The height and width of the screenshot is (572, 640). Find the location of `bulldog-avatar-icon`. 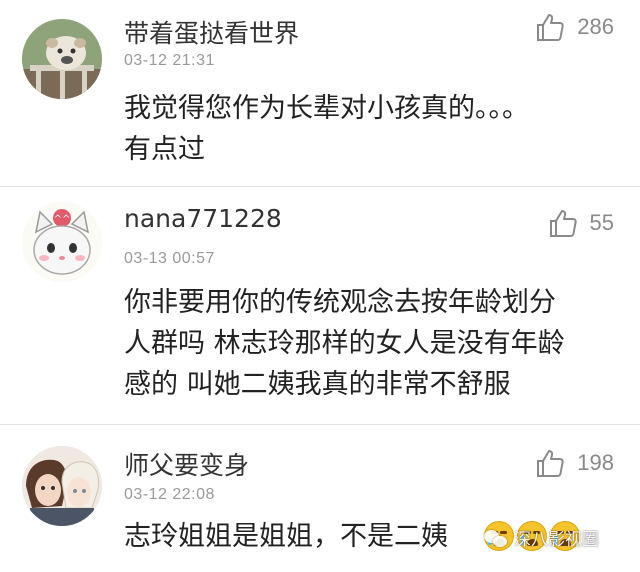

bulldog-avatar-icon is located at coordinates (62, 59).